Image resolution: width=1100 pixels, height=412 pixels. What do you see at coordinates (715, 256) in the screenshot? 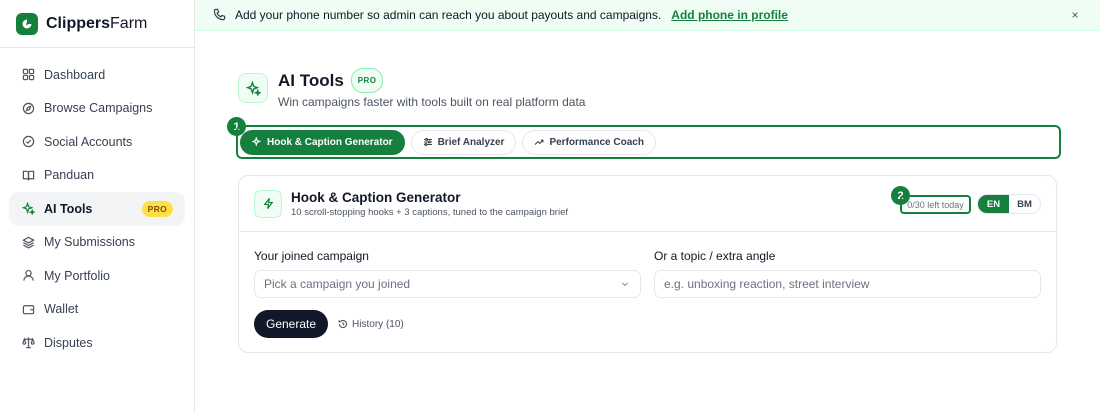
I see `topic-label: Or a topic / extra angle` at bounding box center [715, 256].